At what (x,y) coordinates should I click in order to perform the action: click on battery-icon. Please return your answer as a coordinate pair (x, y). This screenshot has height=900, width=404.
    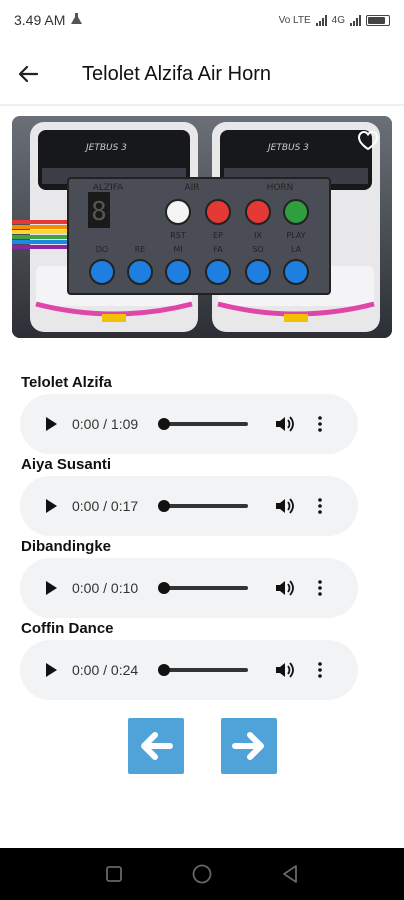
    Looking at the image, I should click on (378, 20).